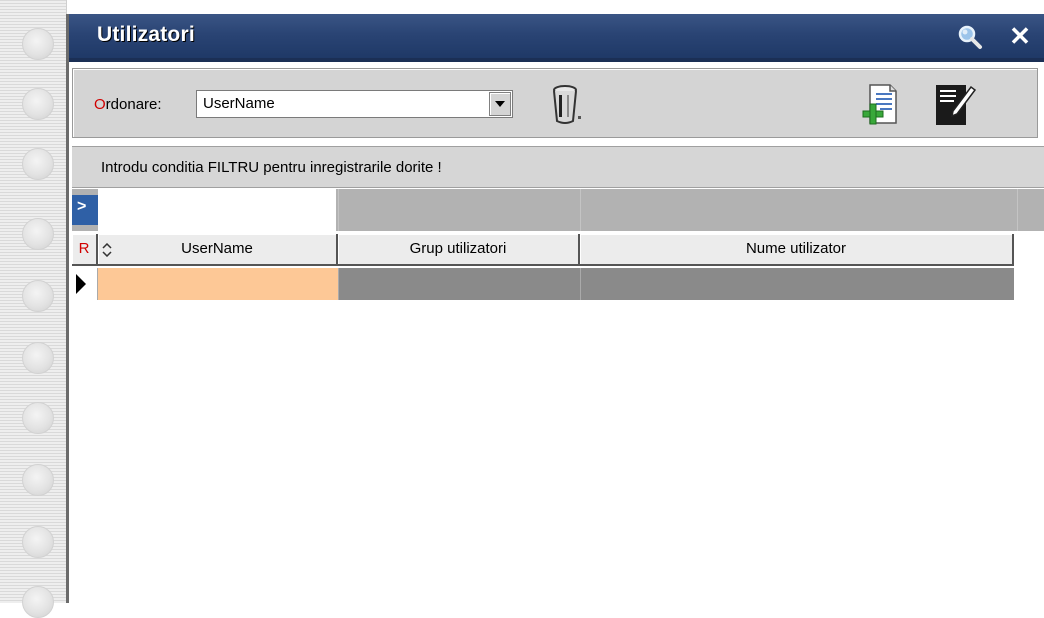 Image resolution: width=1044 pixels, height=618 pixels. What do you see at coordinates (797, 284) in the screenshot?
I see `cell-name` at bounding box center [797, 284].